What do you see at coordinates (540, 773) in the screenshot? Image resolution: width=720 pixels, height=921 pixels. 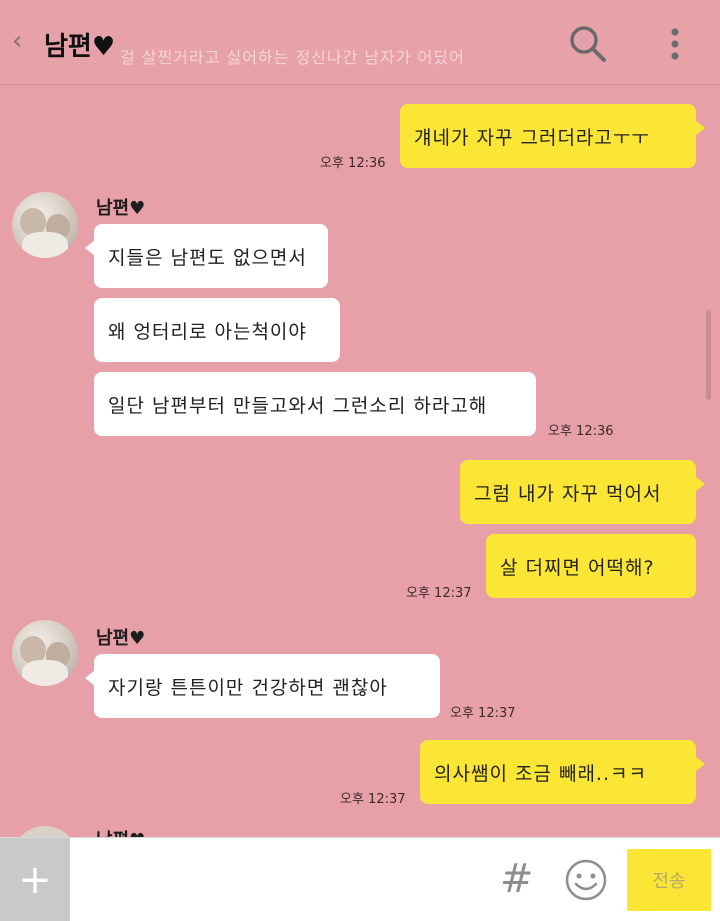 I see `message-text: 의사쌤이 조금 빼래..ㅋㅋ` at bounding box center [540, 773].